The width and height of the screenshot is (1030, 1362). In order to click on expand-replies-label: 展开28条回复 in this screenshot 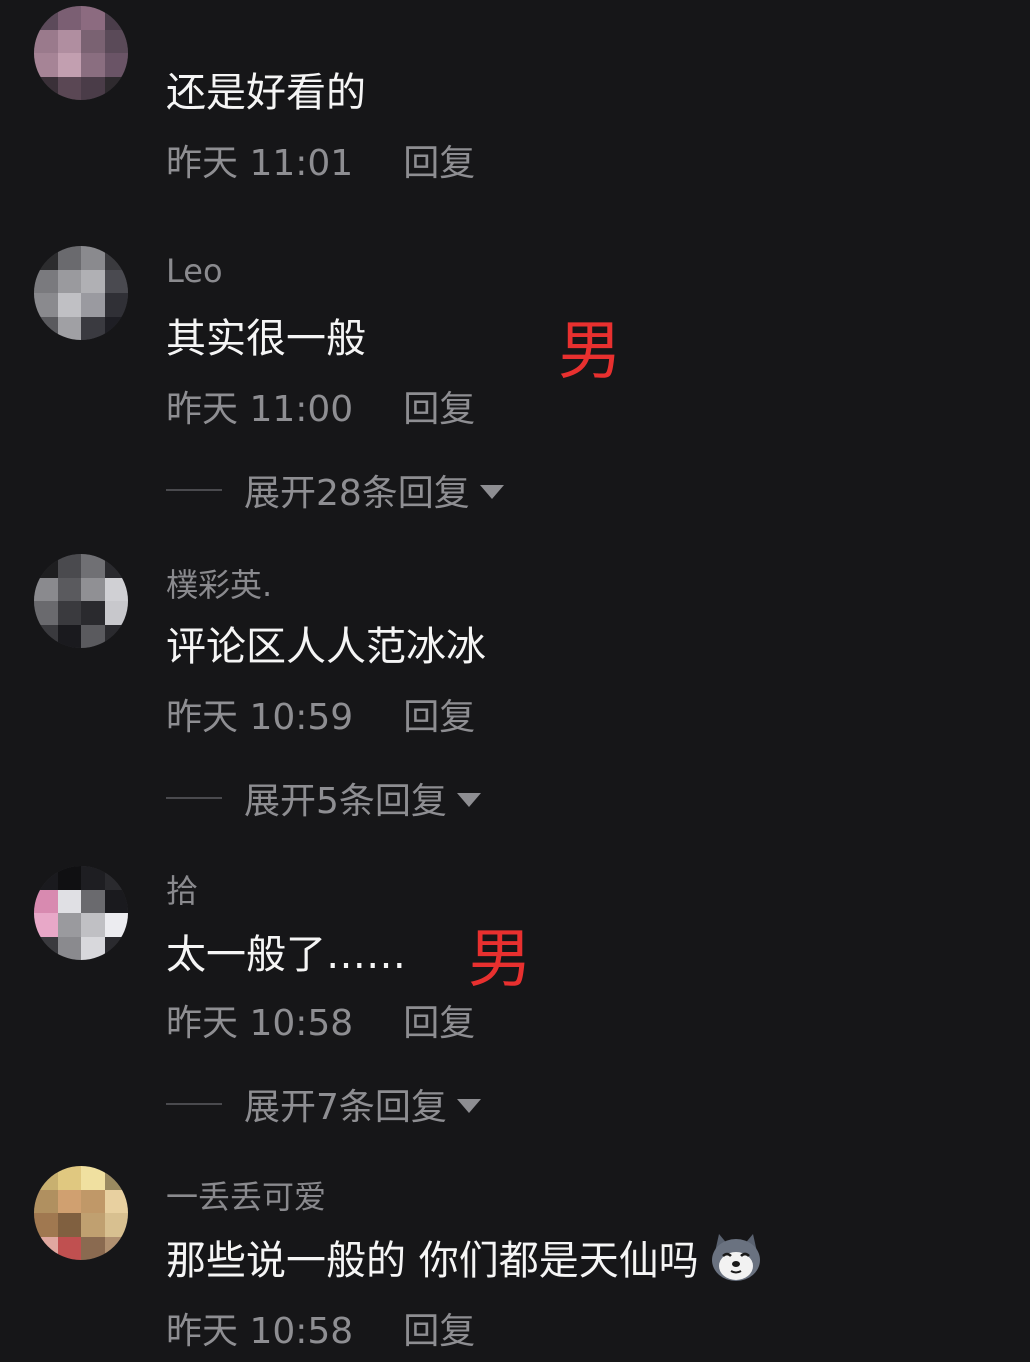, I will do `click(357, 493)`.